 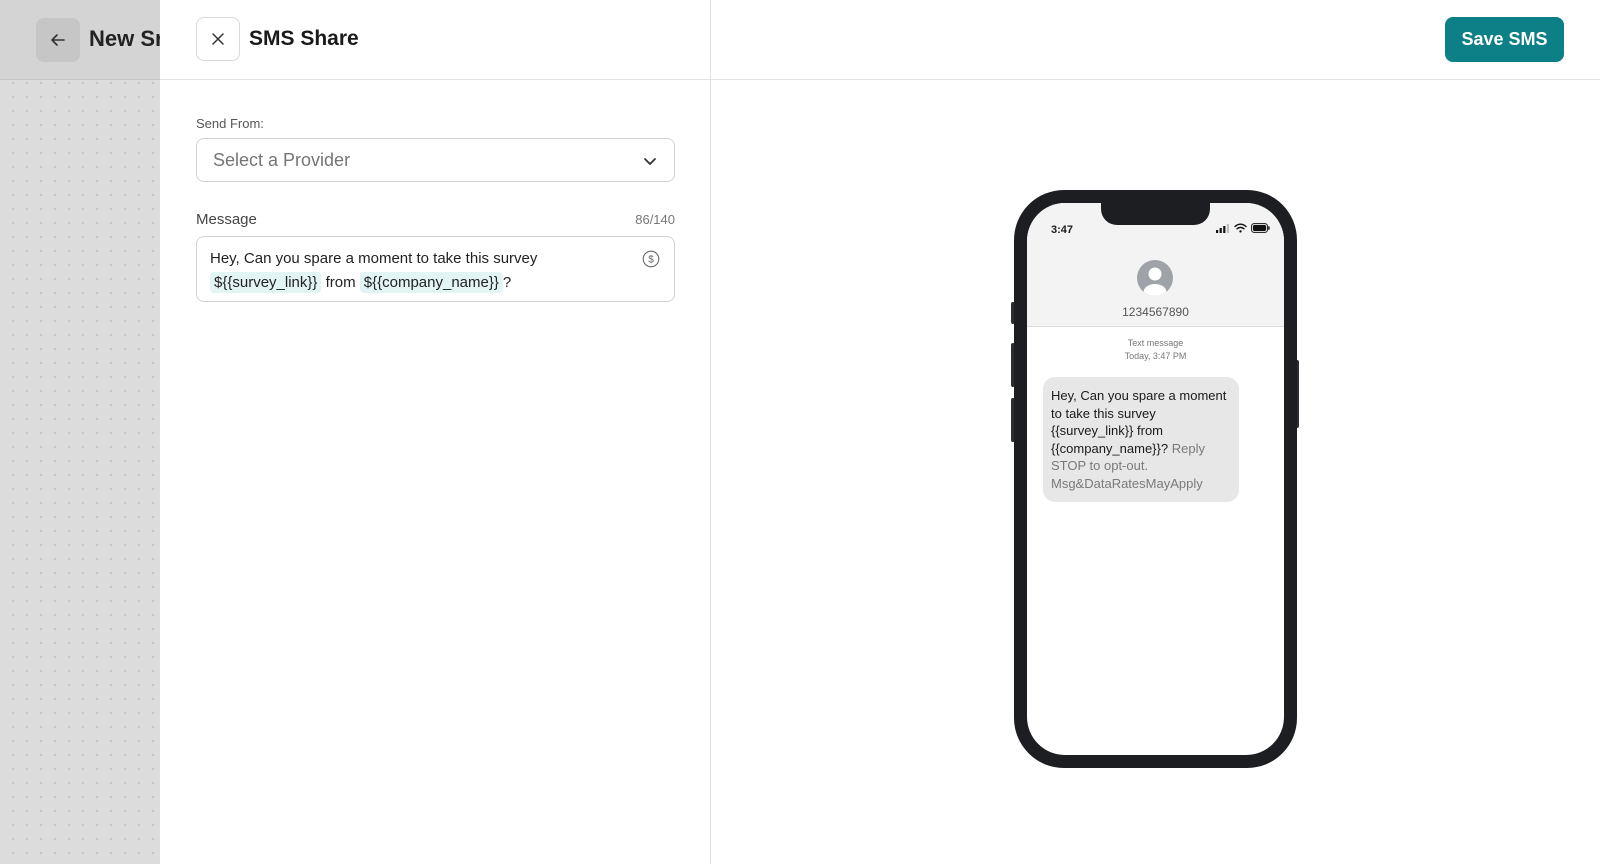 What do you see at coordinates (340, 282) in the screenshot?
I see `message-text-middle: from` at bounding box center [340, 282].